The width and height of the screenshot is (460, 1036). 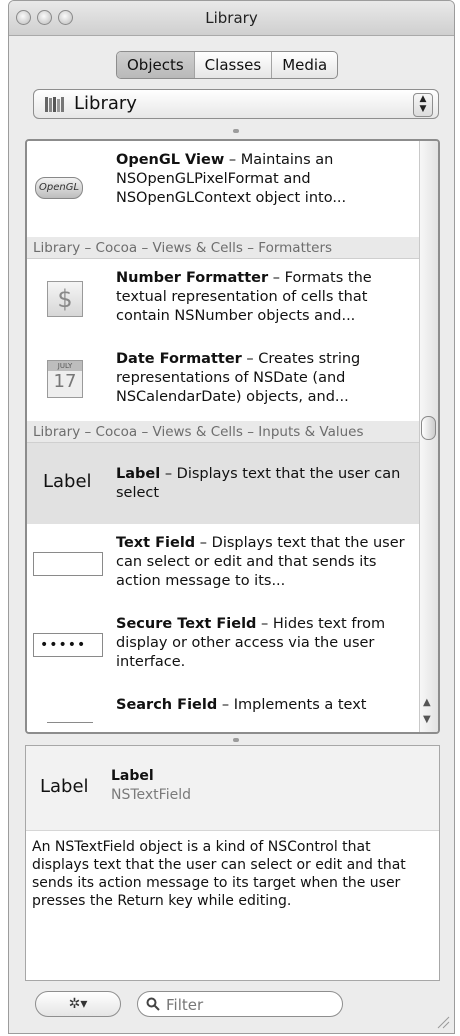 I want to click on library-popup: Library ▲ ▼, so click(x=236, y=104).